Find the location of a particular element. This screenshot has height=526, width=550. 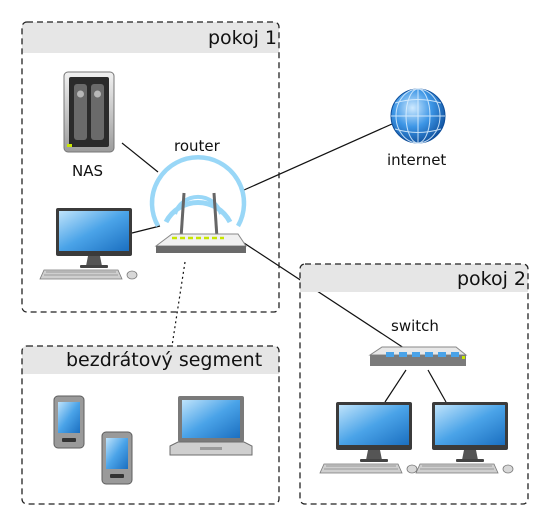

globe-icon is located at coordinates (418, 116).